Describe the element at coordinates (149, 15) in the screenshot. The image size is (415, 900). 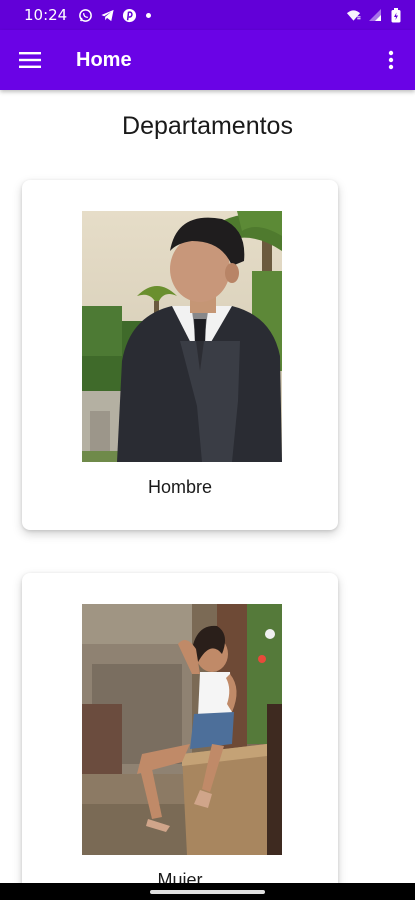
I see `notification-dot-icon` at that location.